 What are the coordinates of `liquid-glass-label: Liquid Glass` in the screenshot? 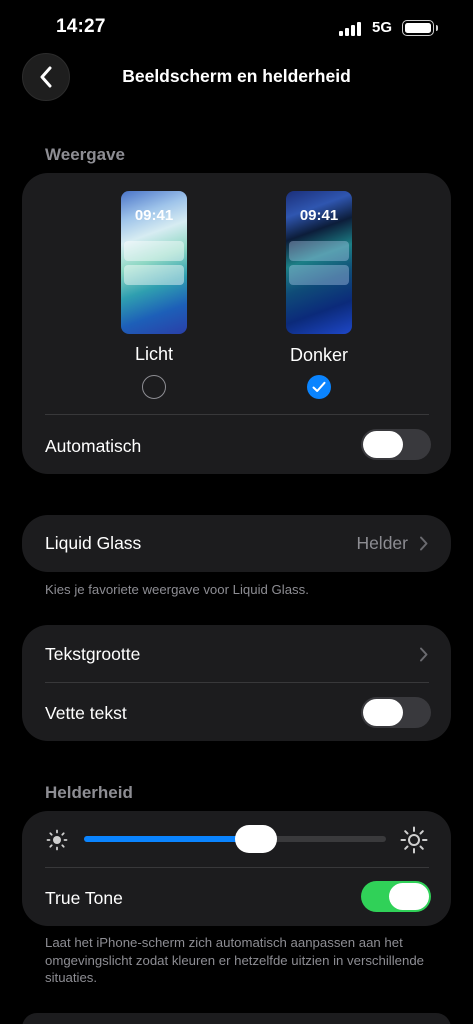 It's located at (93, 543).